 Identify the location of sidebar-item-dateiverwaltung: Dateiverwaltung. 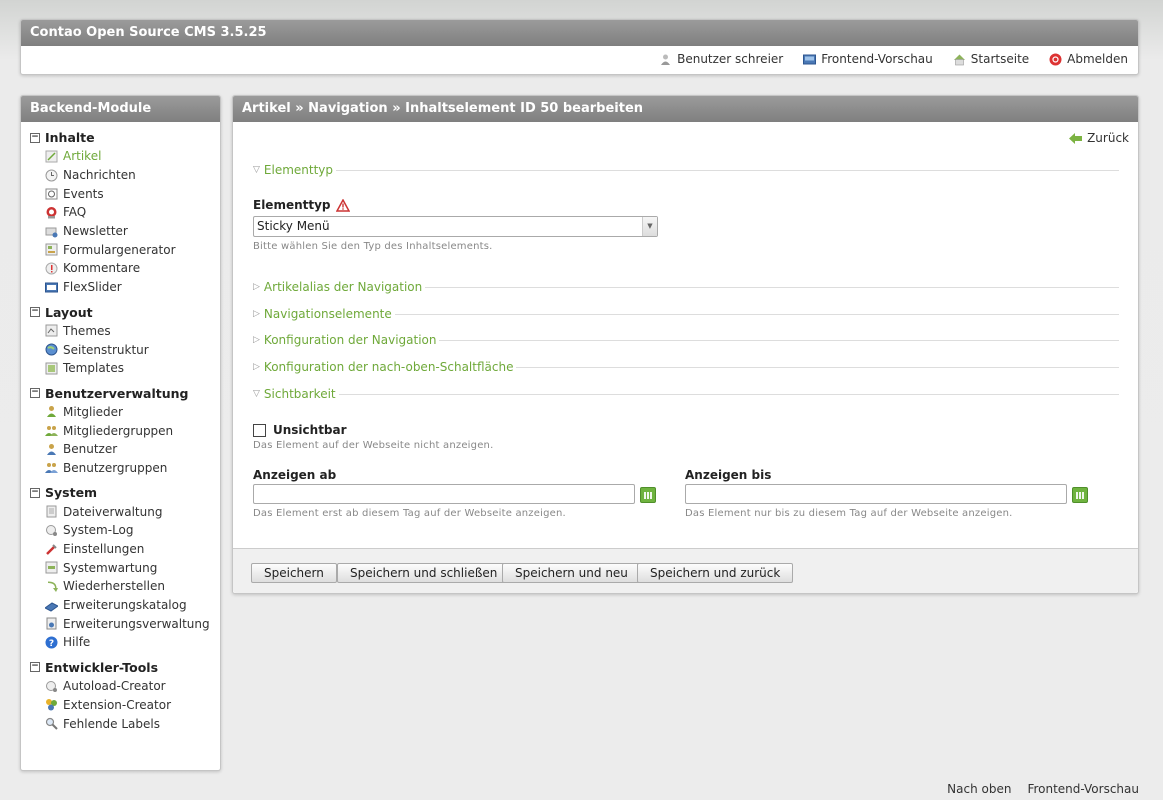
(125, 511).